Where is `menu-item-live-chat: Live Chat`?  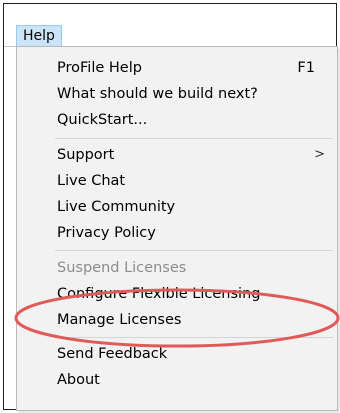
menu-item-live-chat: Live Chat is located at coordinates (177, 181).